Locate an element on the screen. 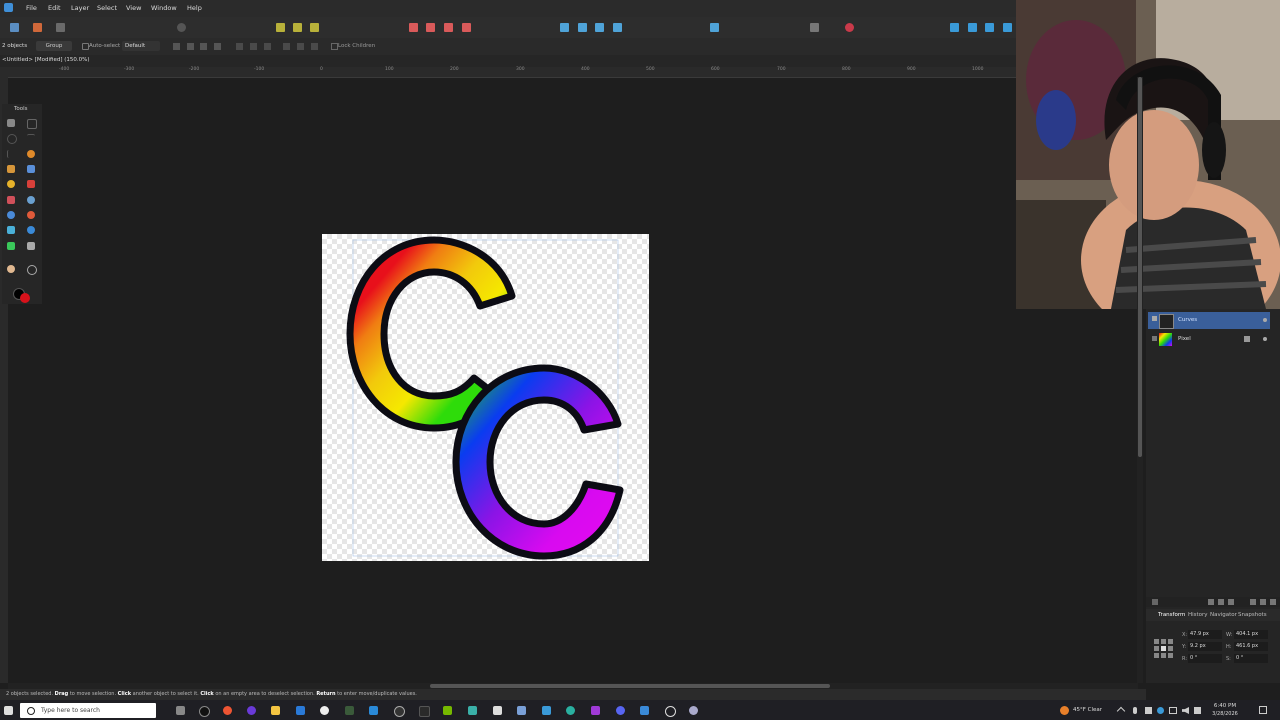 This screenshot has height=720, width=1280. auto-select-dropdown: Default is located at coordinates (141, 46).